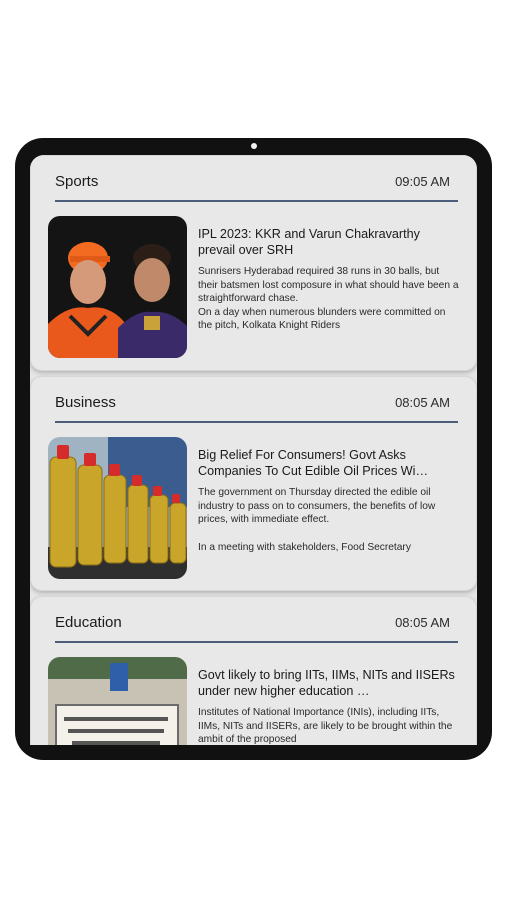 This screenshot has height=900, width=506. Describe the element at coordinates (253, 146) in the screenshot. I see `front-camera` at that location.